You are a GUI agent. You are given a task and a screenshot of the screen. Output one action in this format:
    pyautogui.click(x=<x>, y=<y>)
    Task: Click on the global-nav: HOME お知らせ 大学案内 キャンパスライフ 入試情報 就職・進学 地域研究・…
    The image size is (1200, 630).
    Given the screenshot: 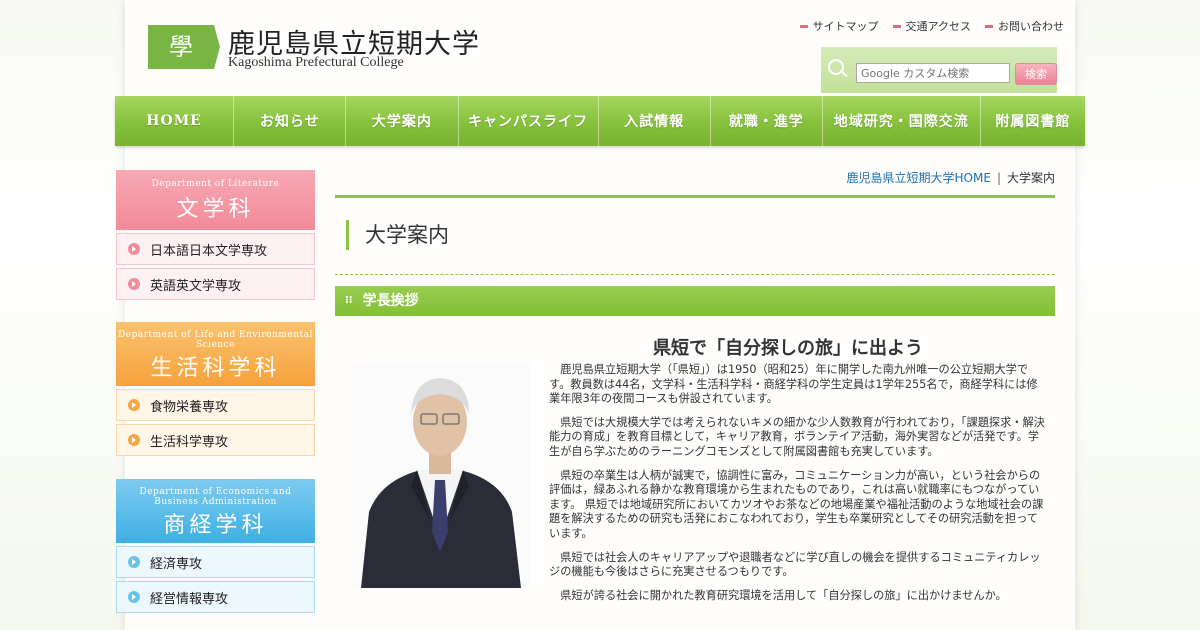 What is the action you would take?
    pyautogui.click(x=600, y=121)
    